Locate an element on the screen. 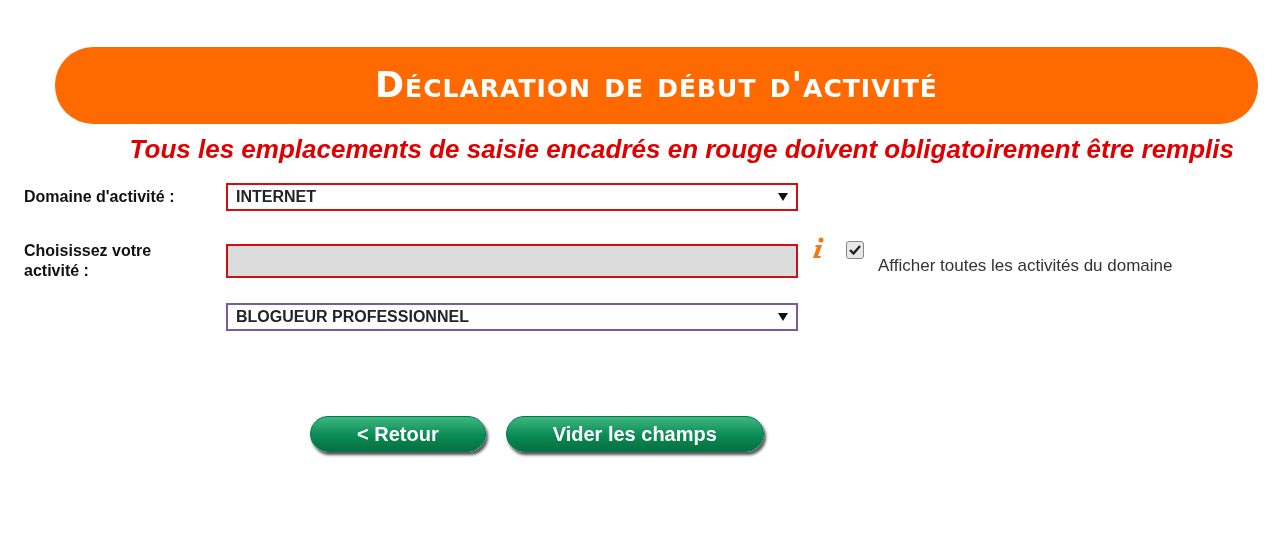  field-label: Choisissez votre activité : is located at coordinates (88, 261).